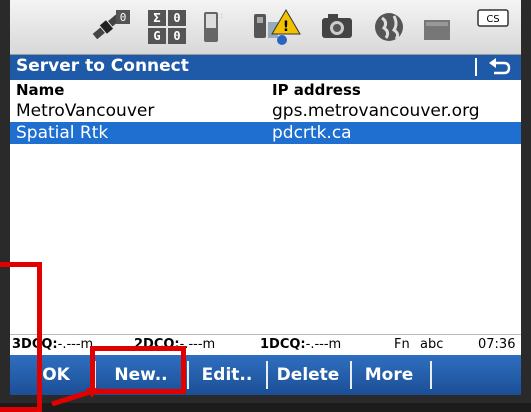 The image size is (531, 412). Describe the element at coordinates (277, 27) in the screenshot. I see `connection-warning-icon: !` at that location.